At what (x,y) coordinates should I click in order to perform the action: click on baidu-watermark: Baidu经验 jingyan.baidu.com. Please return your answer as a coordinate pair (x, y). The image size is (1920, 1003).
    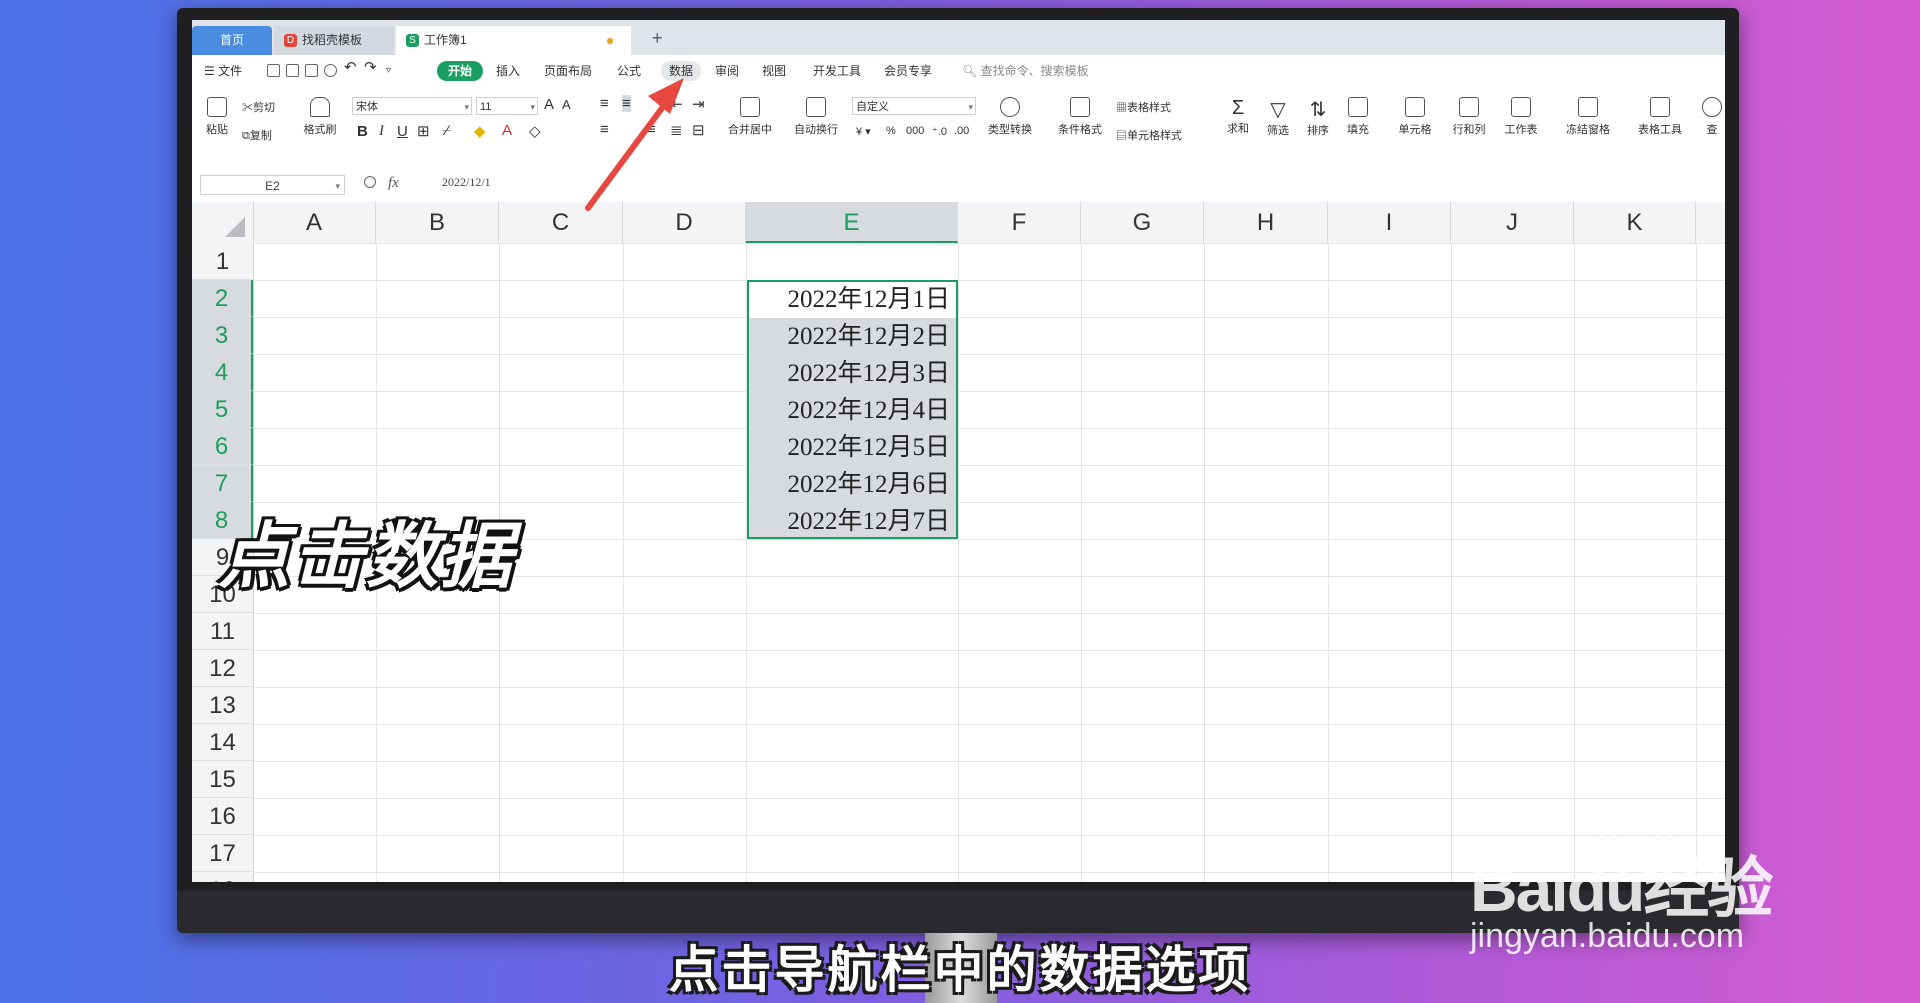
    Looking at the image, I should click on (1621, 895).